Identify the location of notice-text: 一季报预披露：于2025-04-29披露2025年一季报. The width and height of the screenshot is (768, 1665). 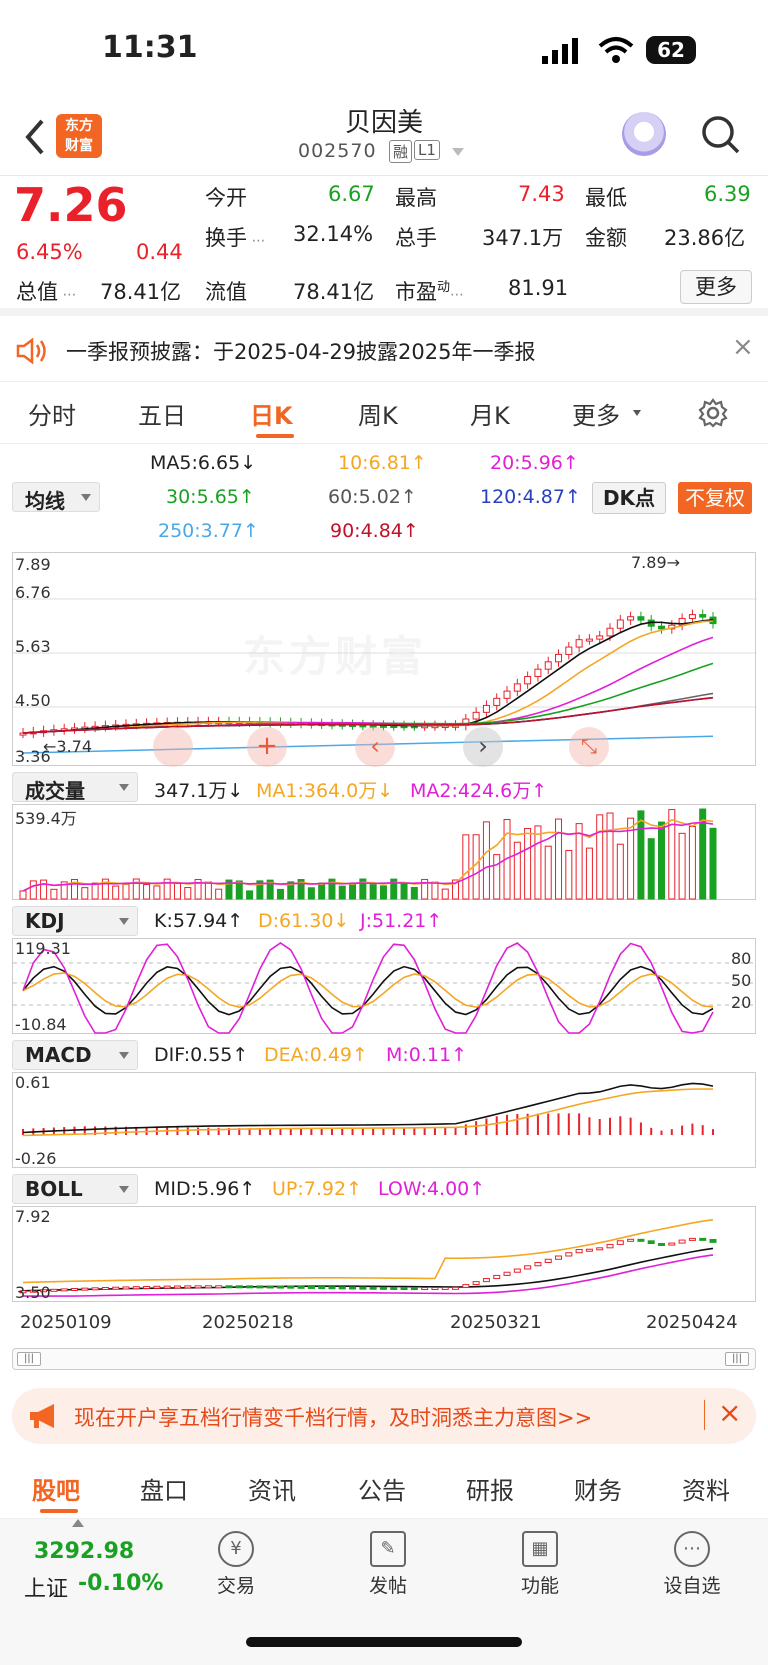
(301, 352).